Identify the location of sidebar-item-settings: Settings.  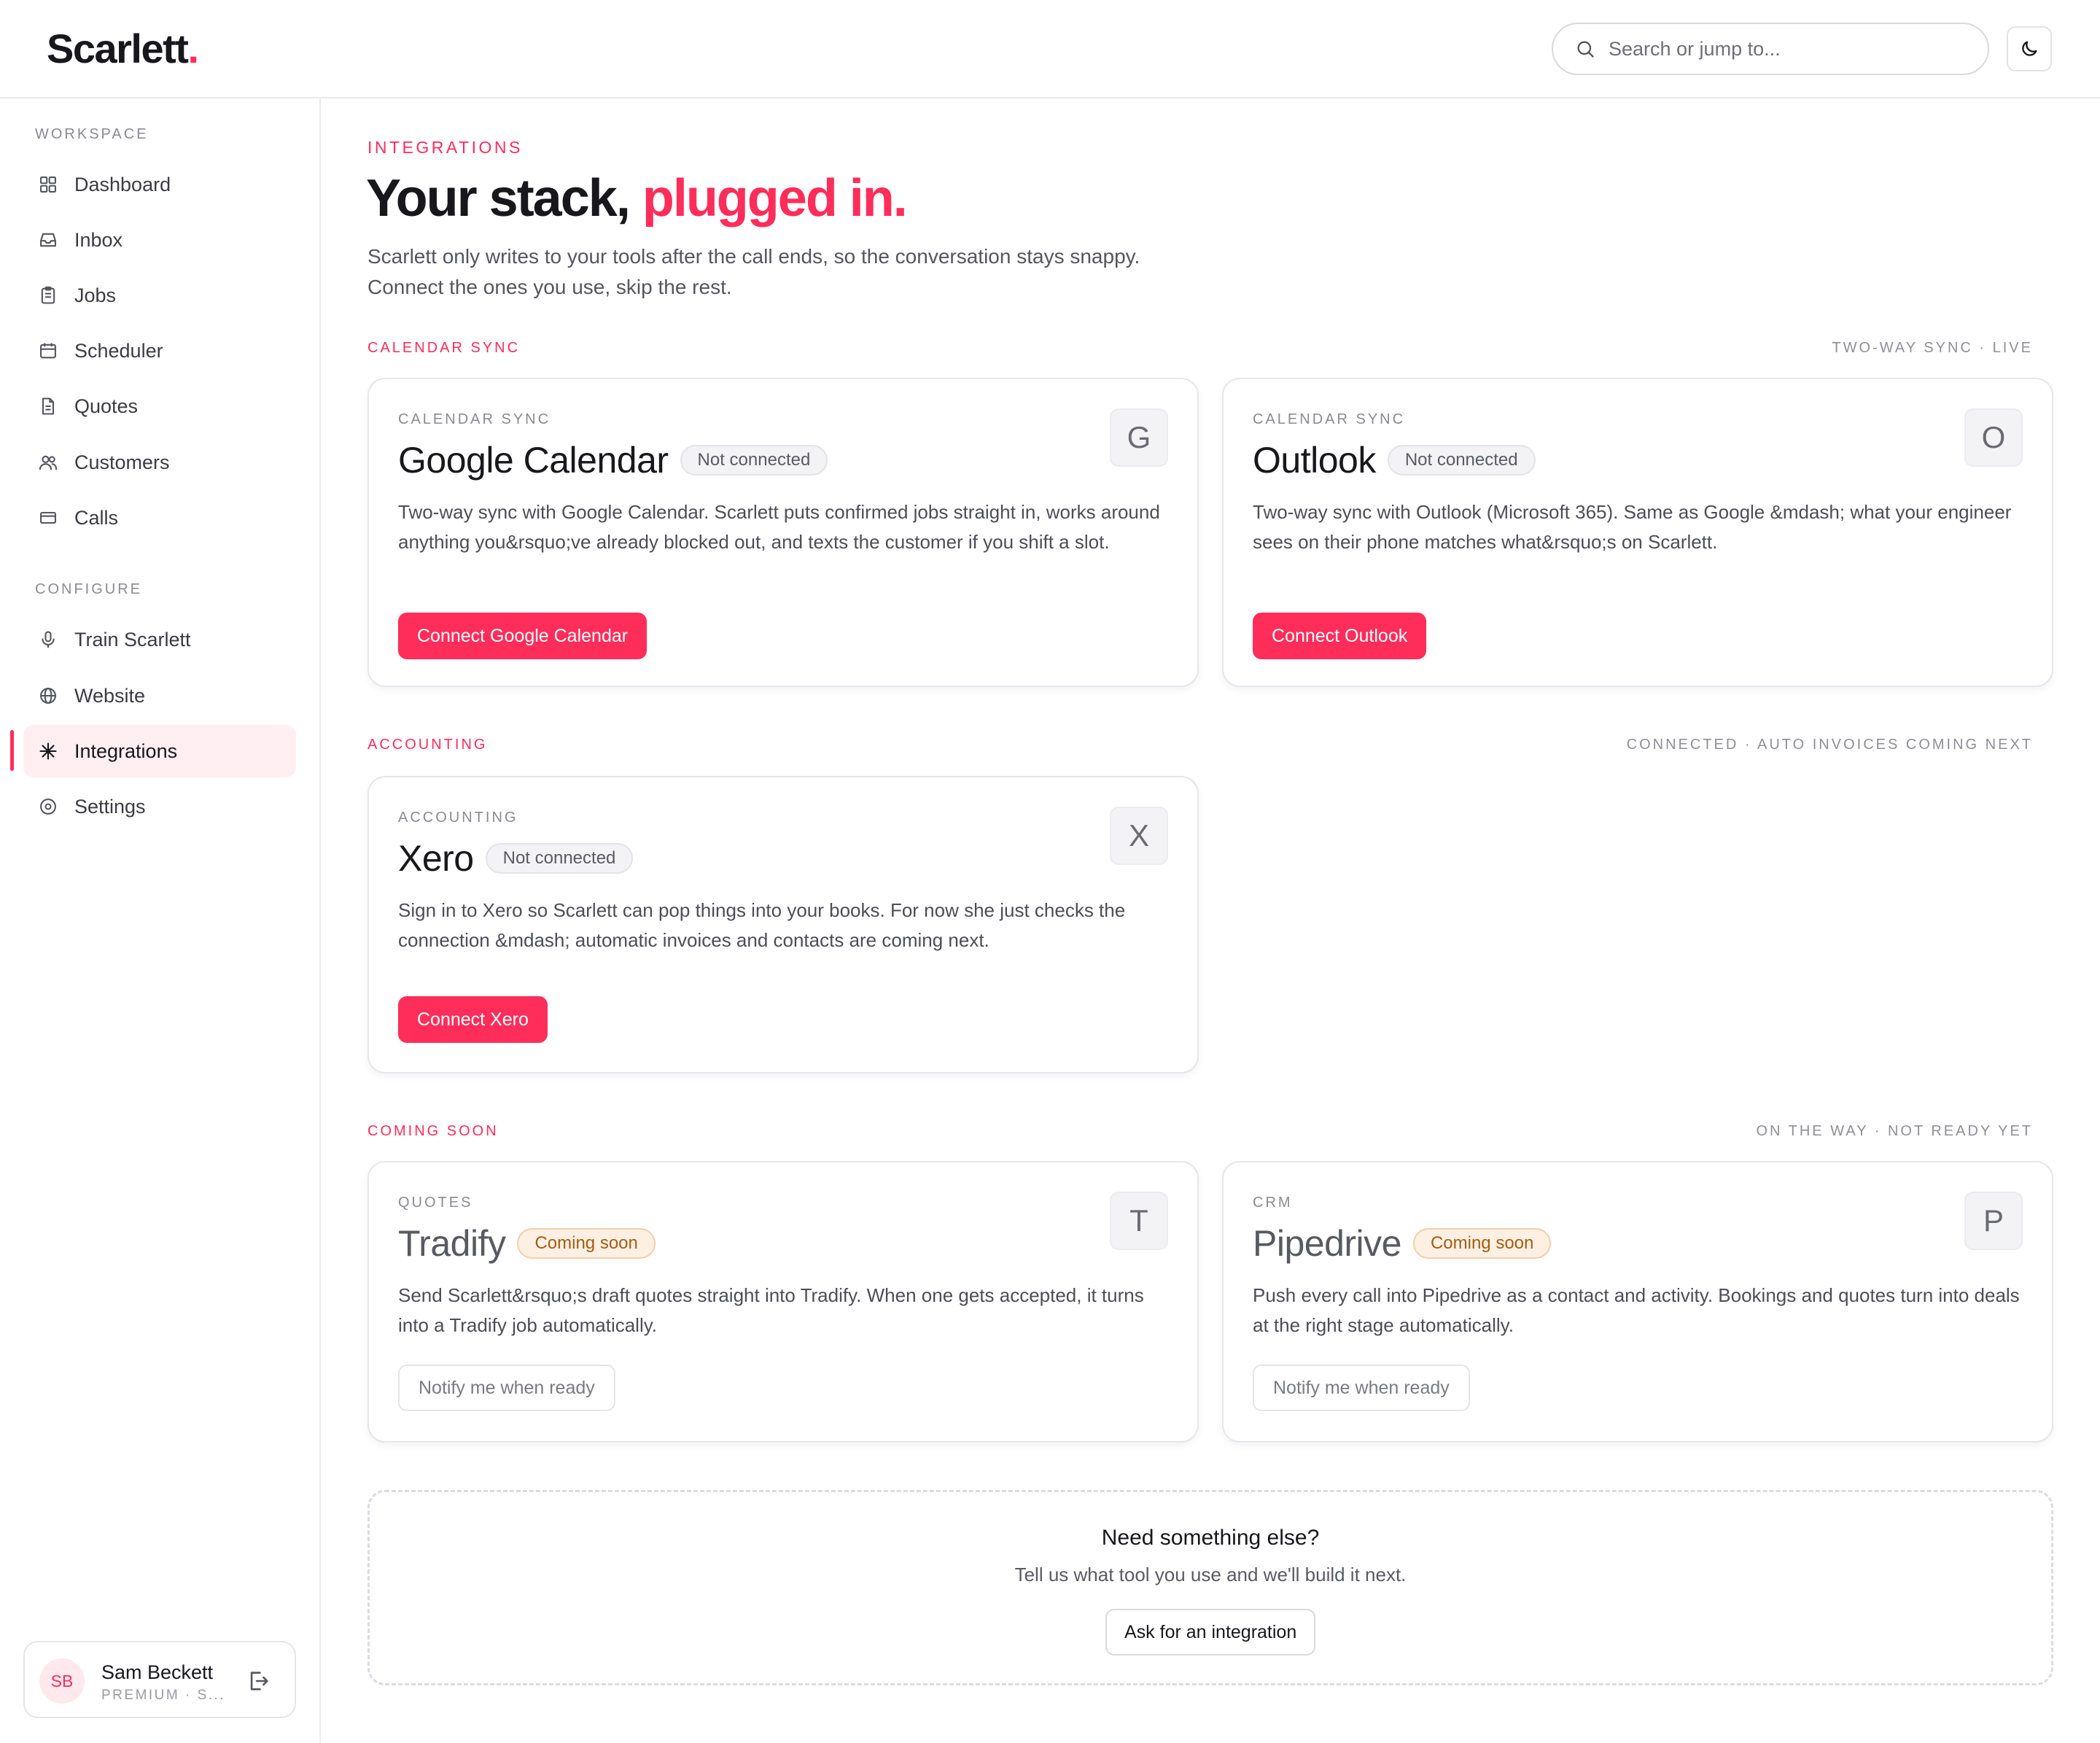
(159, 806).